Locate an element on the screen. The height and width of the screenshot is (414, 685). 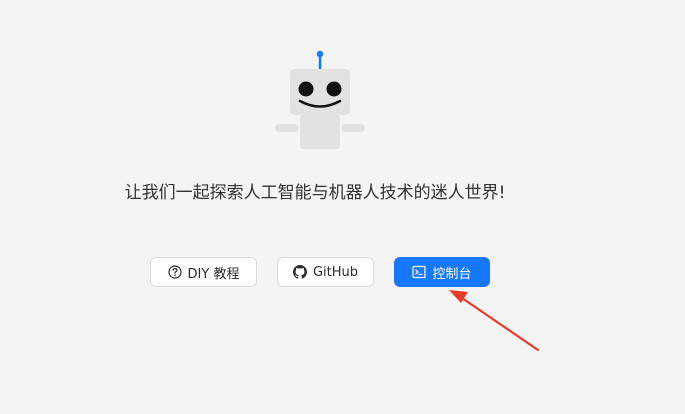
console-label: 控制台 is located at coordinates (452, 274).